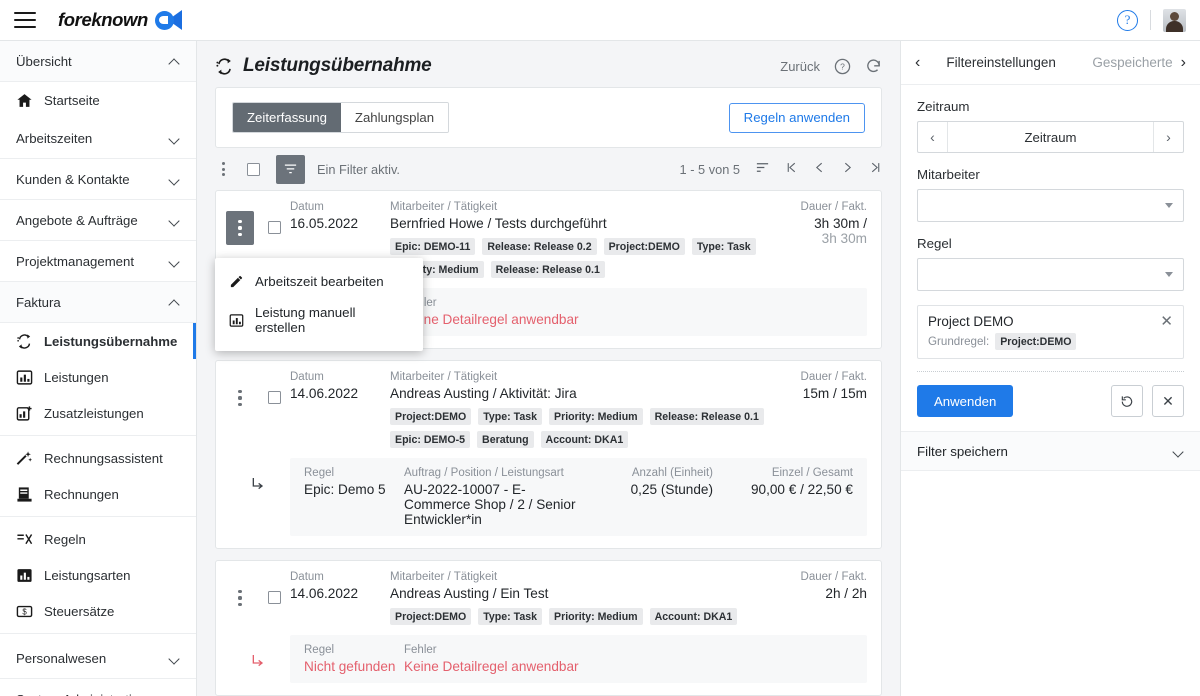 The image size is (1200, 696). Describe the element at coordinates (25, 538) in the screenshot. I see `rules-icon` at that location.